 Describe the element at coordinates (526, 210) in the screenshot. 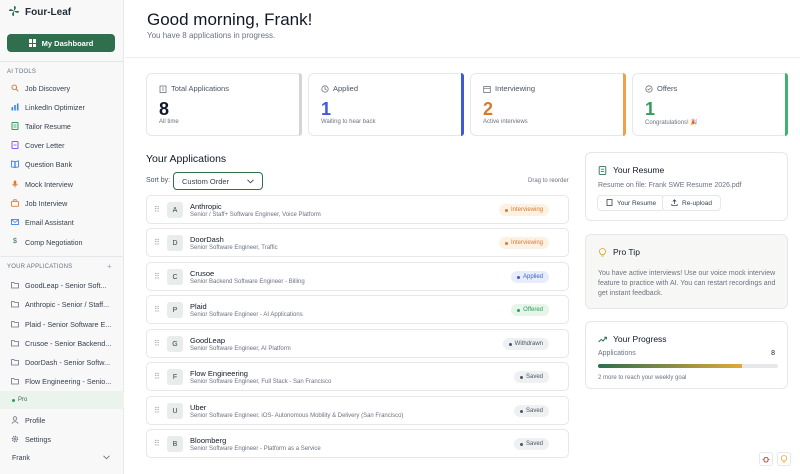

I see `status-label: Interviewing` at that location.